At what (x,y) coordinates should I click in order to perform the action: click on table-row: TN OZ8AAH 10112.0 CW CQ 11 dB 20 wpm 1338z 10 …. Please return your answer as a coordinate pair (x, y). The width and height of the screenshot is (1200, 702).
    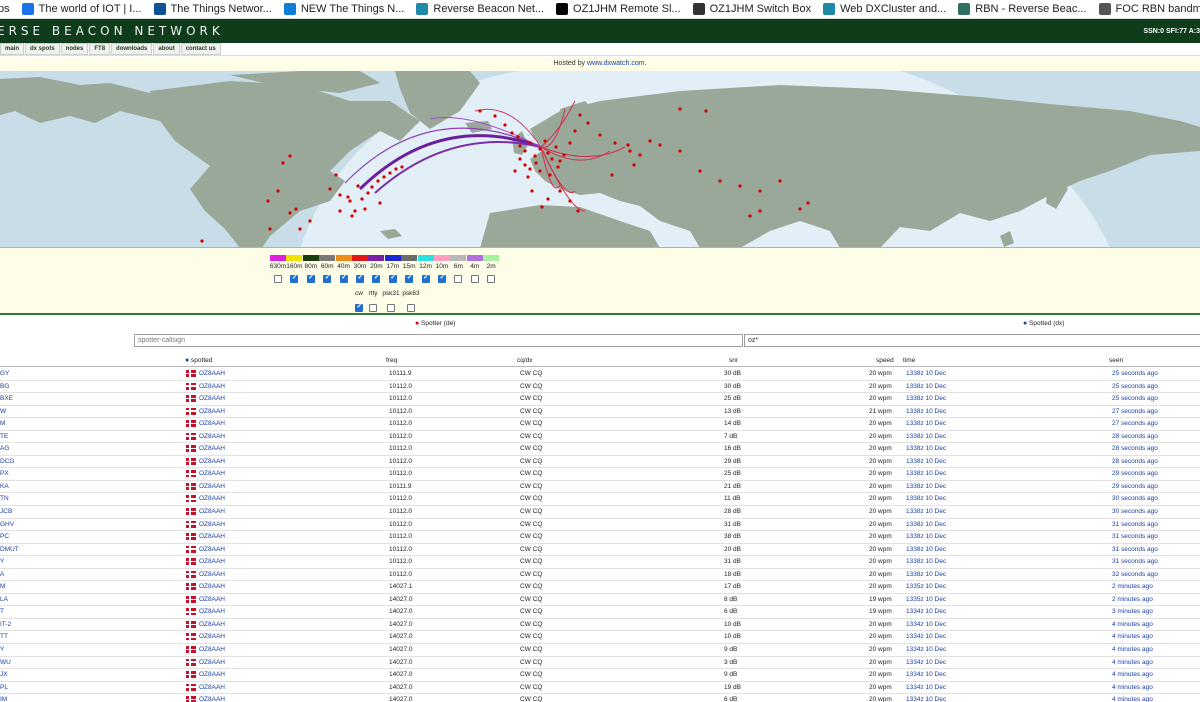
    Looking at the image, I should click on (600, 500).